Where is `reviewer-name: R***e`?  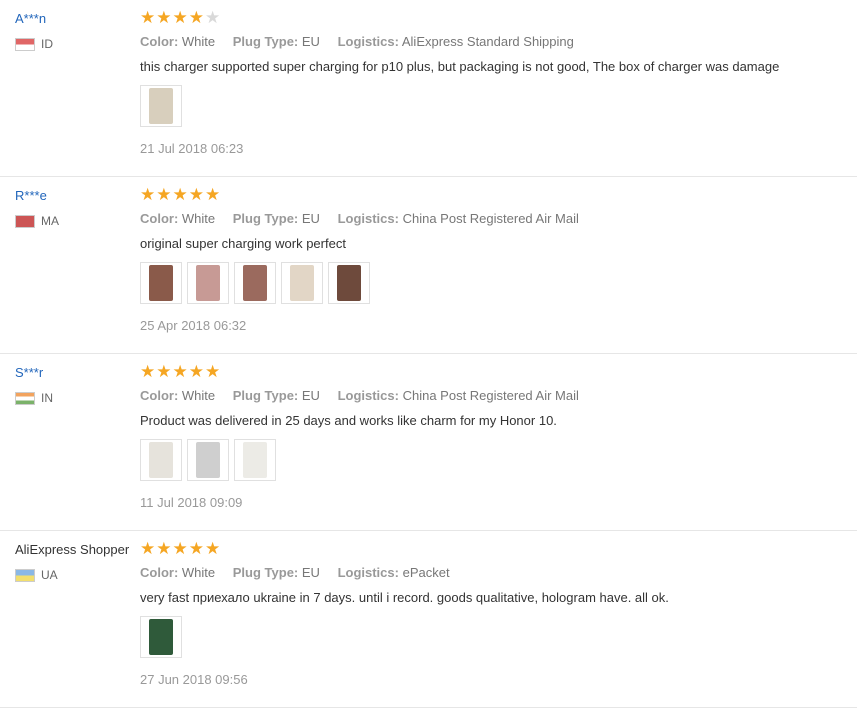 reviewer-name: R***e is located at coordinates (77, 196).